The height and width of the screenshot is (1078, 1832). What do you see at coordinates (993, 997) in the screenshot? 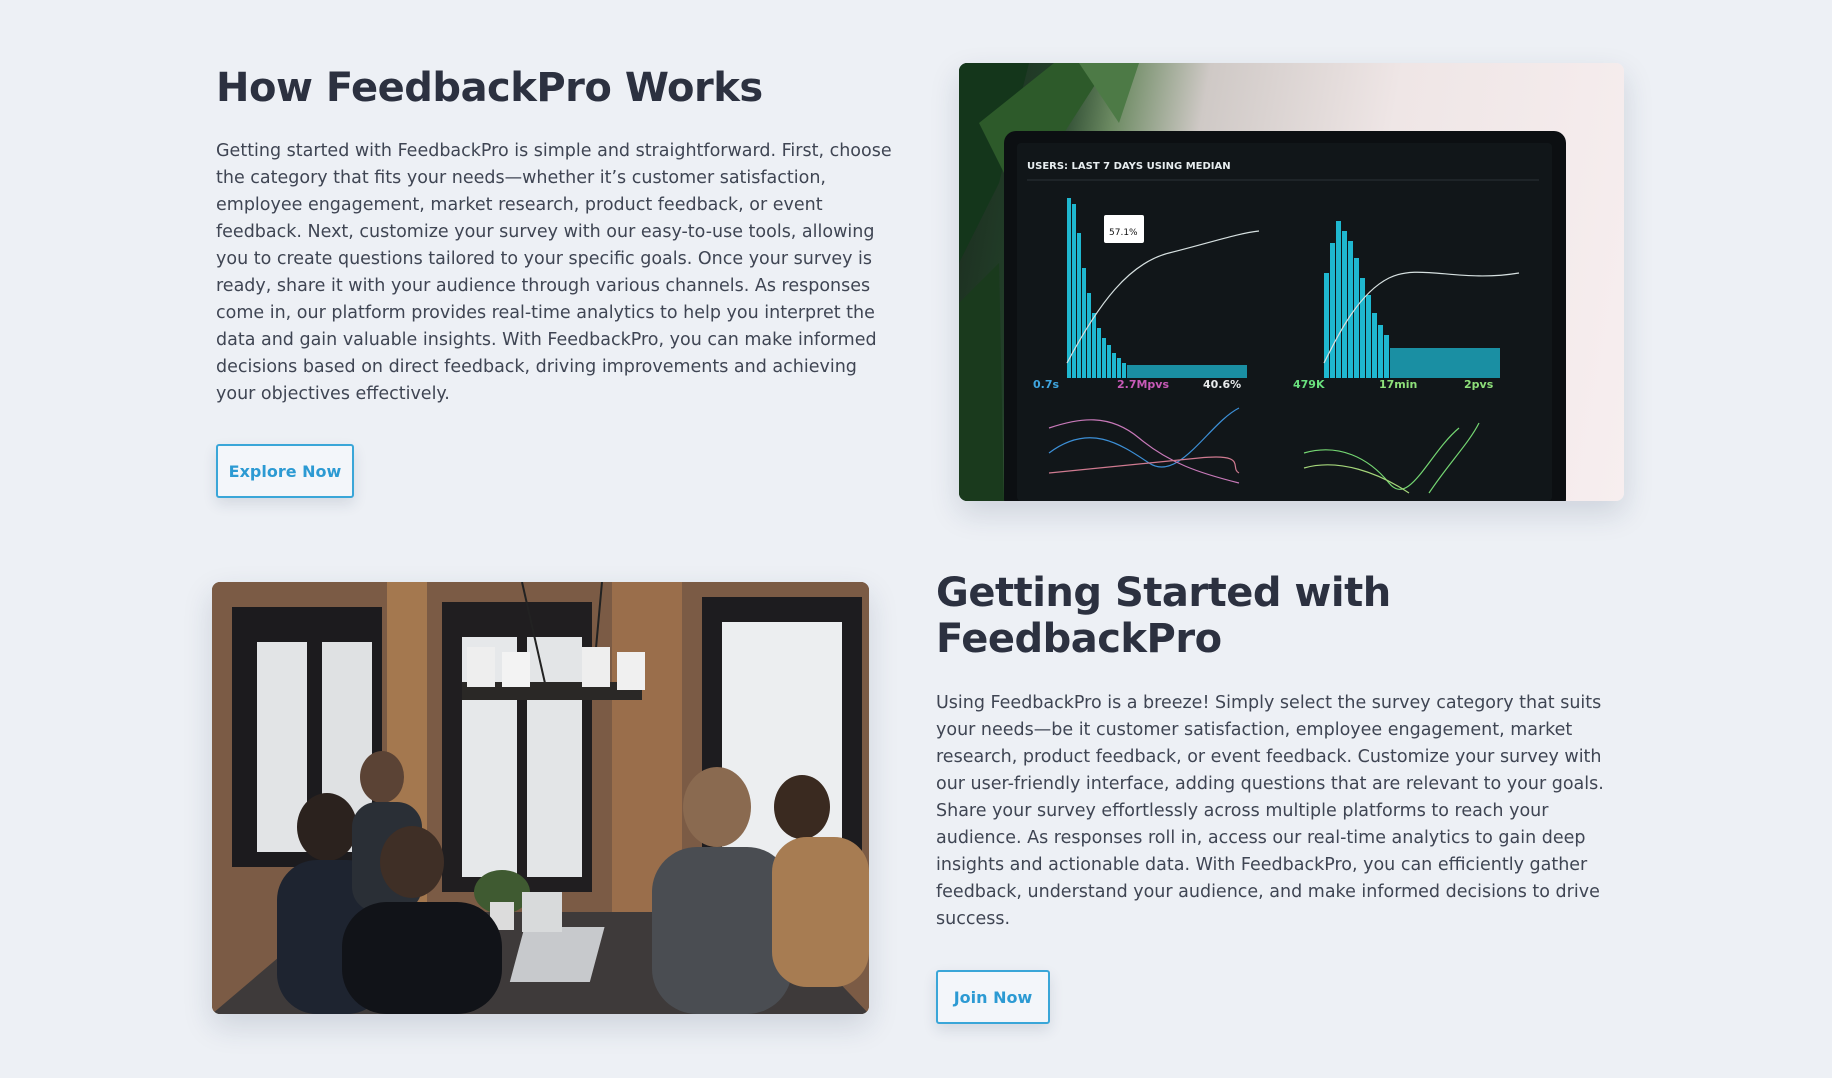
I see `join-now-button: Join Now` at bounding box center [993, 997].